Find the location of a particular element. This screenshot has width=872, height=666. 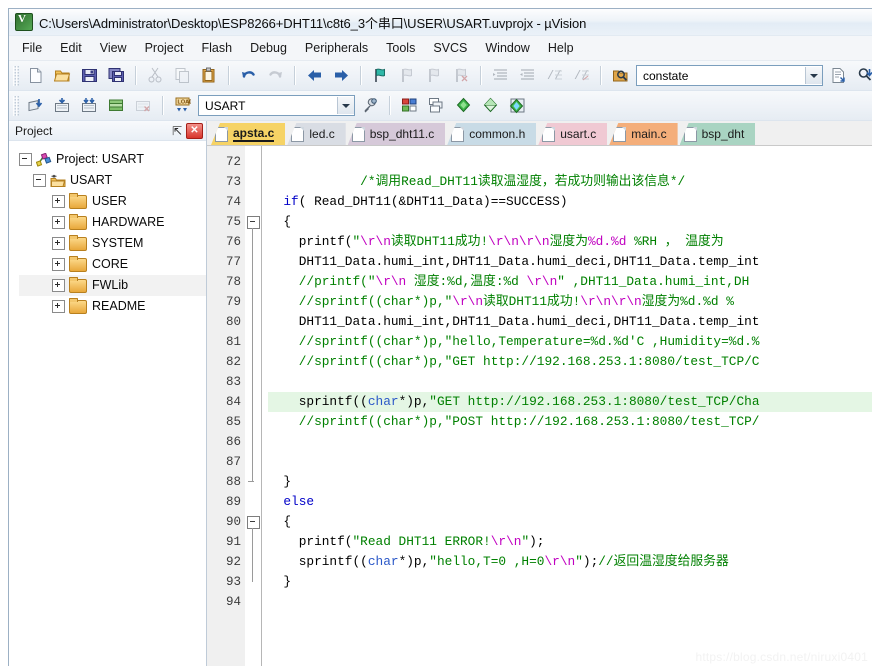

tree-node-fwlib: FWLib is located at coordinates (112, 285).